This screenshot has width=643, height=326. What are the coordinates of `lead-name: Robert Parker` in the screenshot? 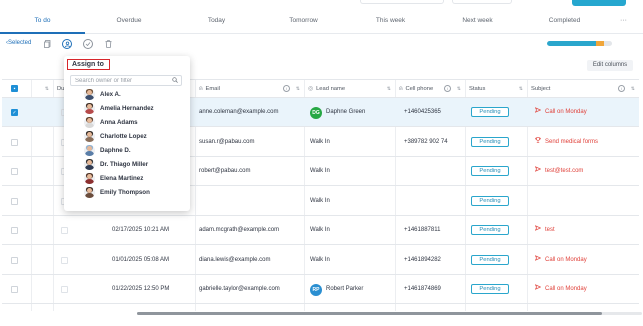 It's located at (345, 289).